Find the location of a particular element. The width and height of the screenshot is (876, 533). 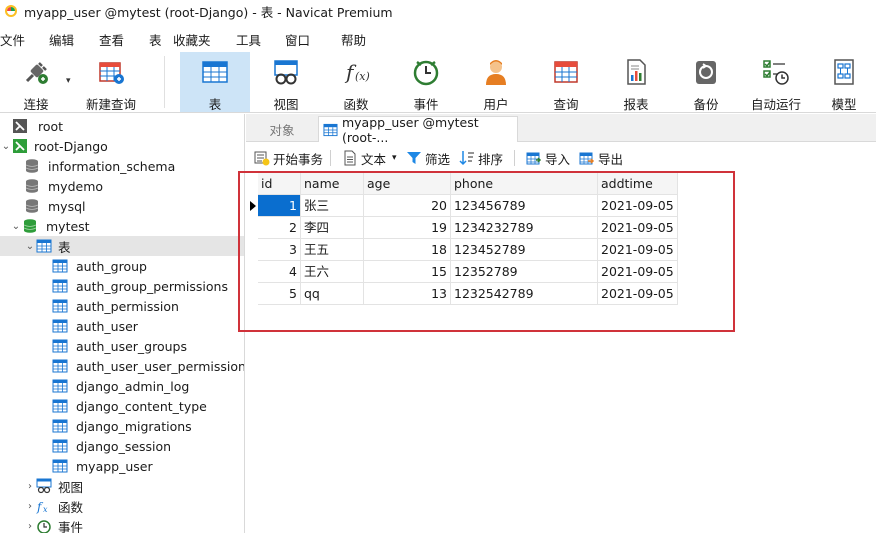

tree-node-database: information_schema is located at coordinates (122, 166).